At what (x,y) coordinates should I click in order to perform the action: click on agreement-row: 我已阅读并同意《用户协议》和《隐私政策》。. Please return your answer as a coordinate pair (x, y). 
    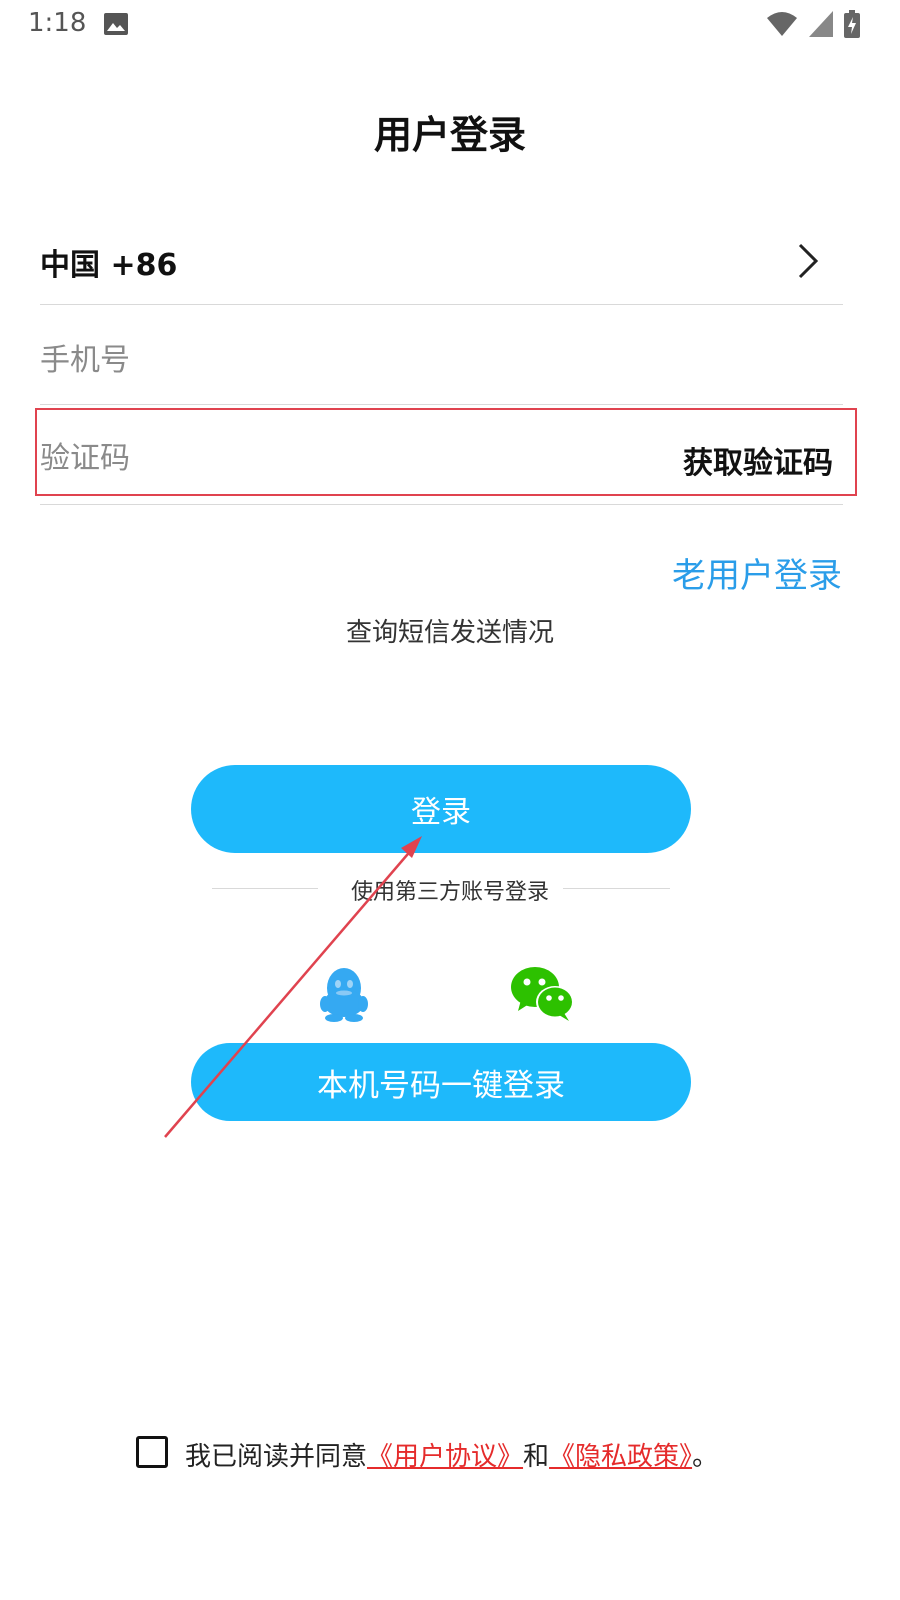
    Looking at the image, I should click on (450, 1454).